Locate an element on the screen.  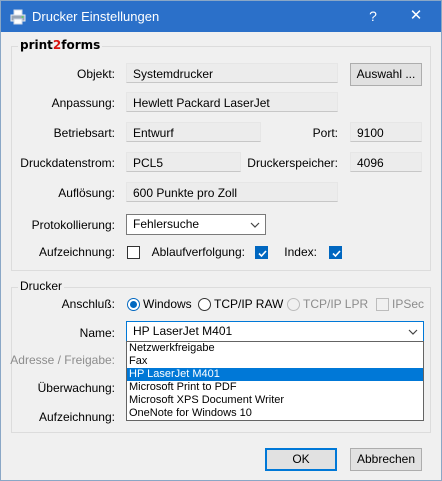
druckdatenstrom-field: PCL5 is located at coordinates (183, 162).